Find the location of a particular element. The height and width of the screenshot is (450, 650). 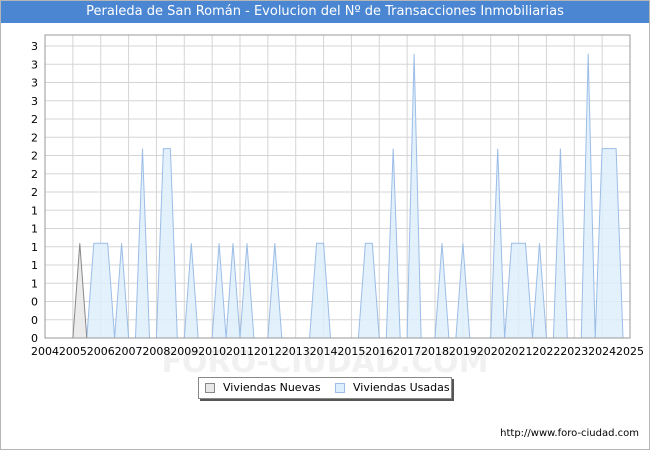

x-tick-label: 2019 is located at coordinates (463, 351).